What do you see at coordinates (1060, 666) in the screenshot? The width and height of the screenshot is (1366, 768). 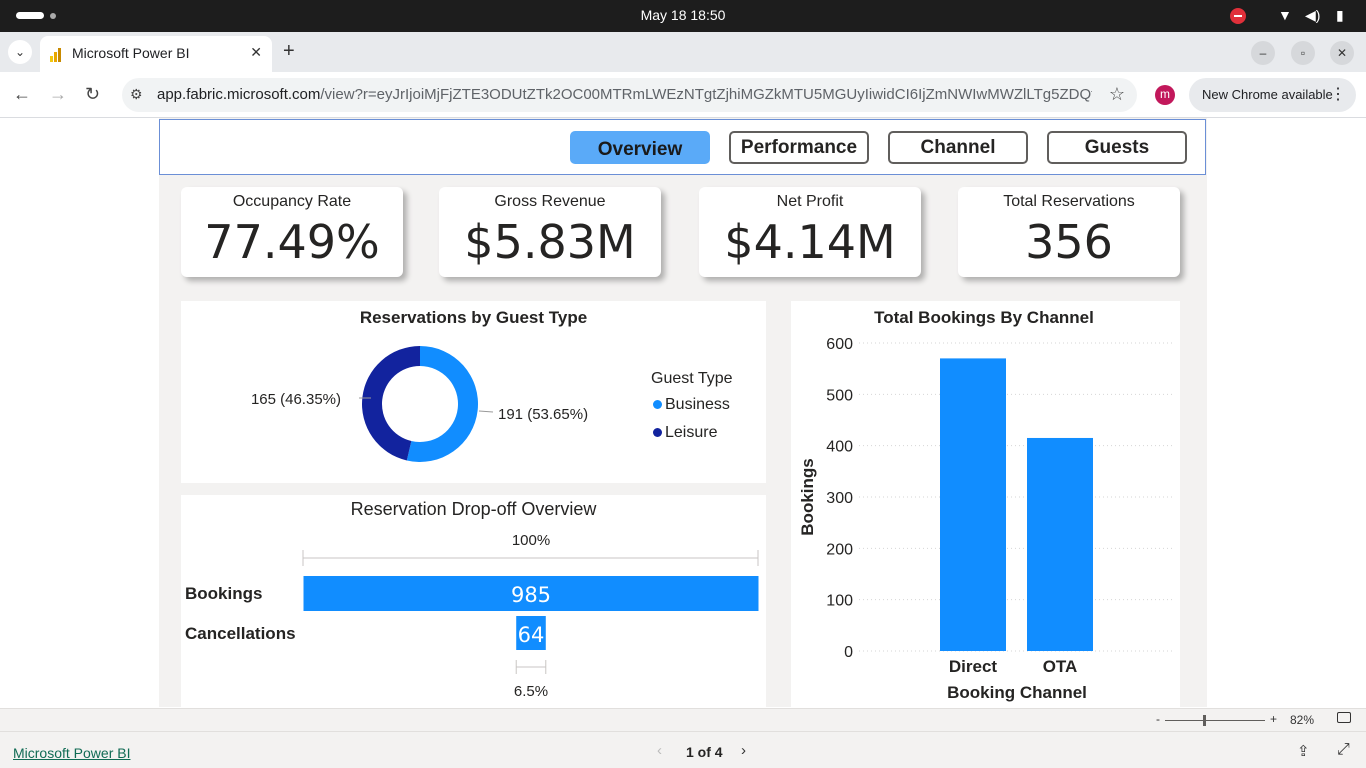 I see `x-tick-label: OTA` at bounding box center [1060, 666].